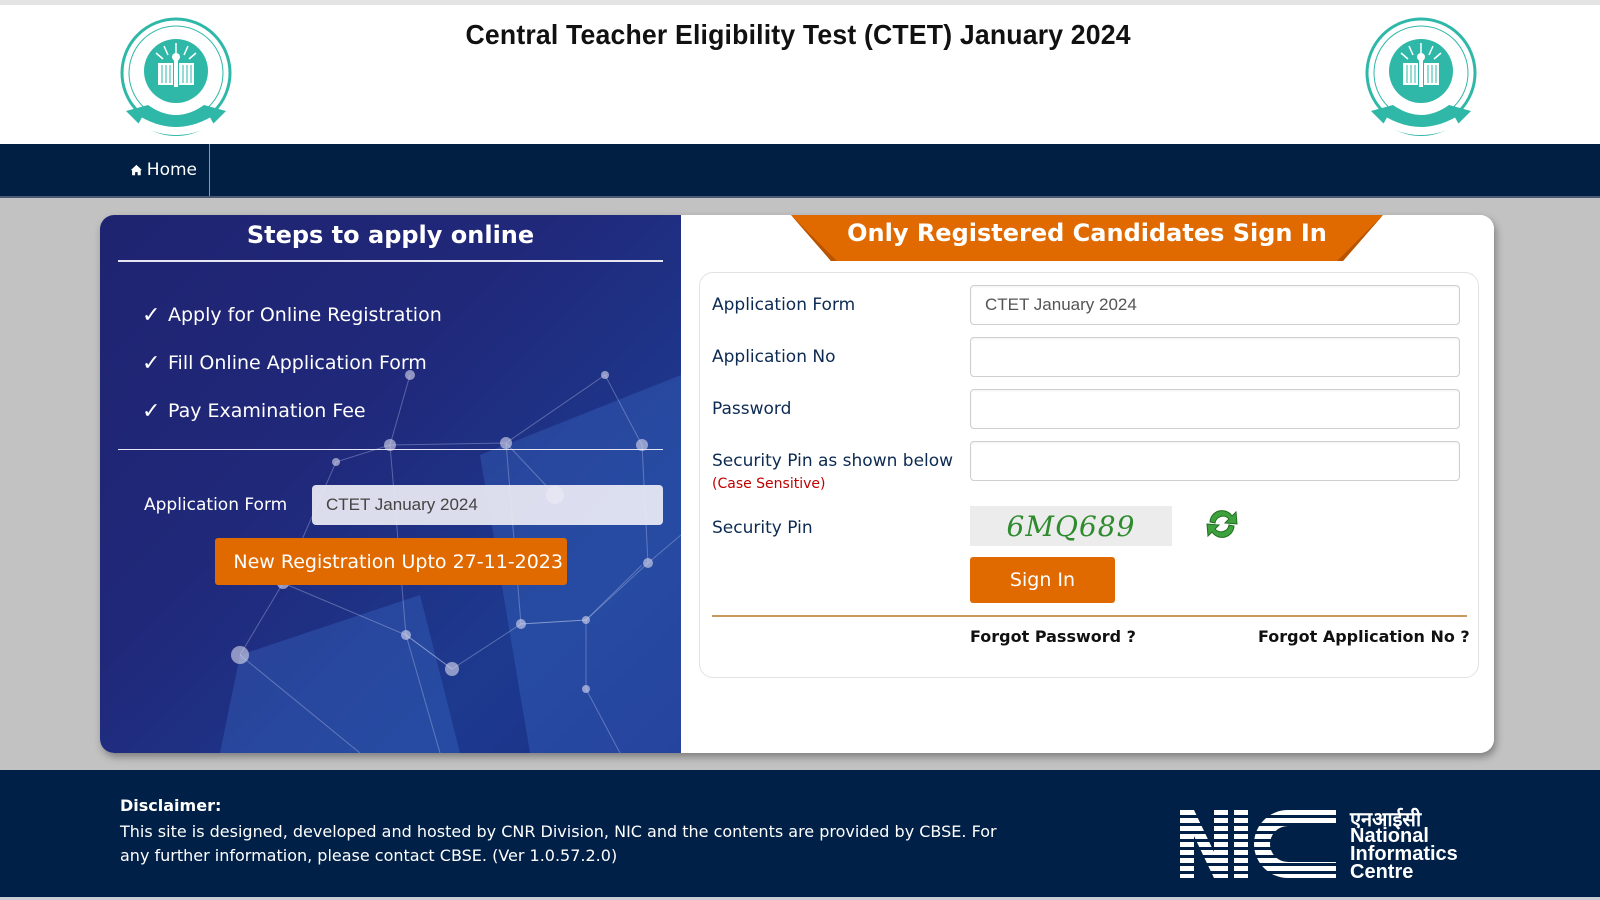 The height and width of the screenshot is (900, 1600). What do you see at coordinates (1042, 580) in the screenshot?
I see `sign-in-button: Sign In` at bounding box center [1042, 580].